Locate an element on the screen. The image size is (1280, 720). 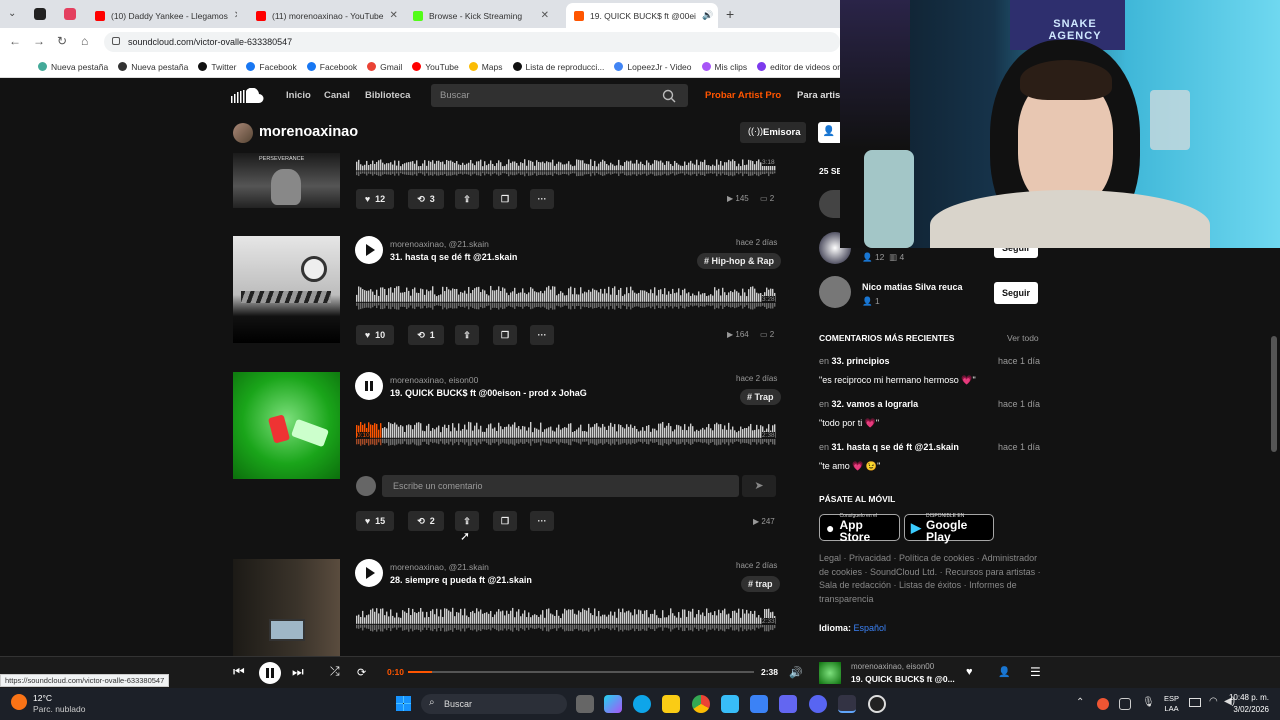
like-button: ♥ 12 is located at coordinates (375, 199).